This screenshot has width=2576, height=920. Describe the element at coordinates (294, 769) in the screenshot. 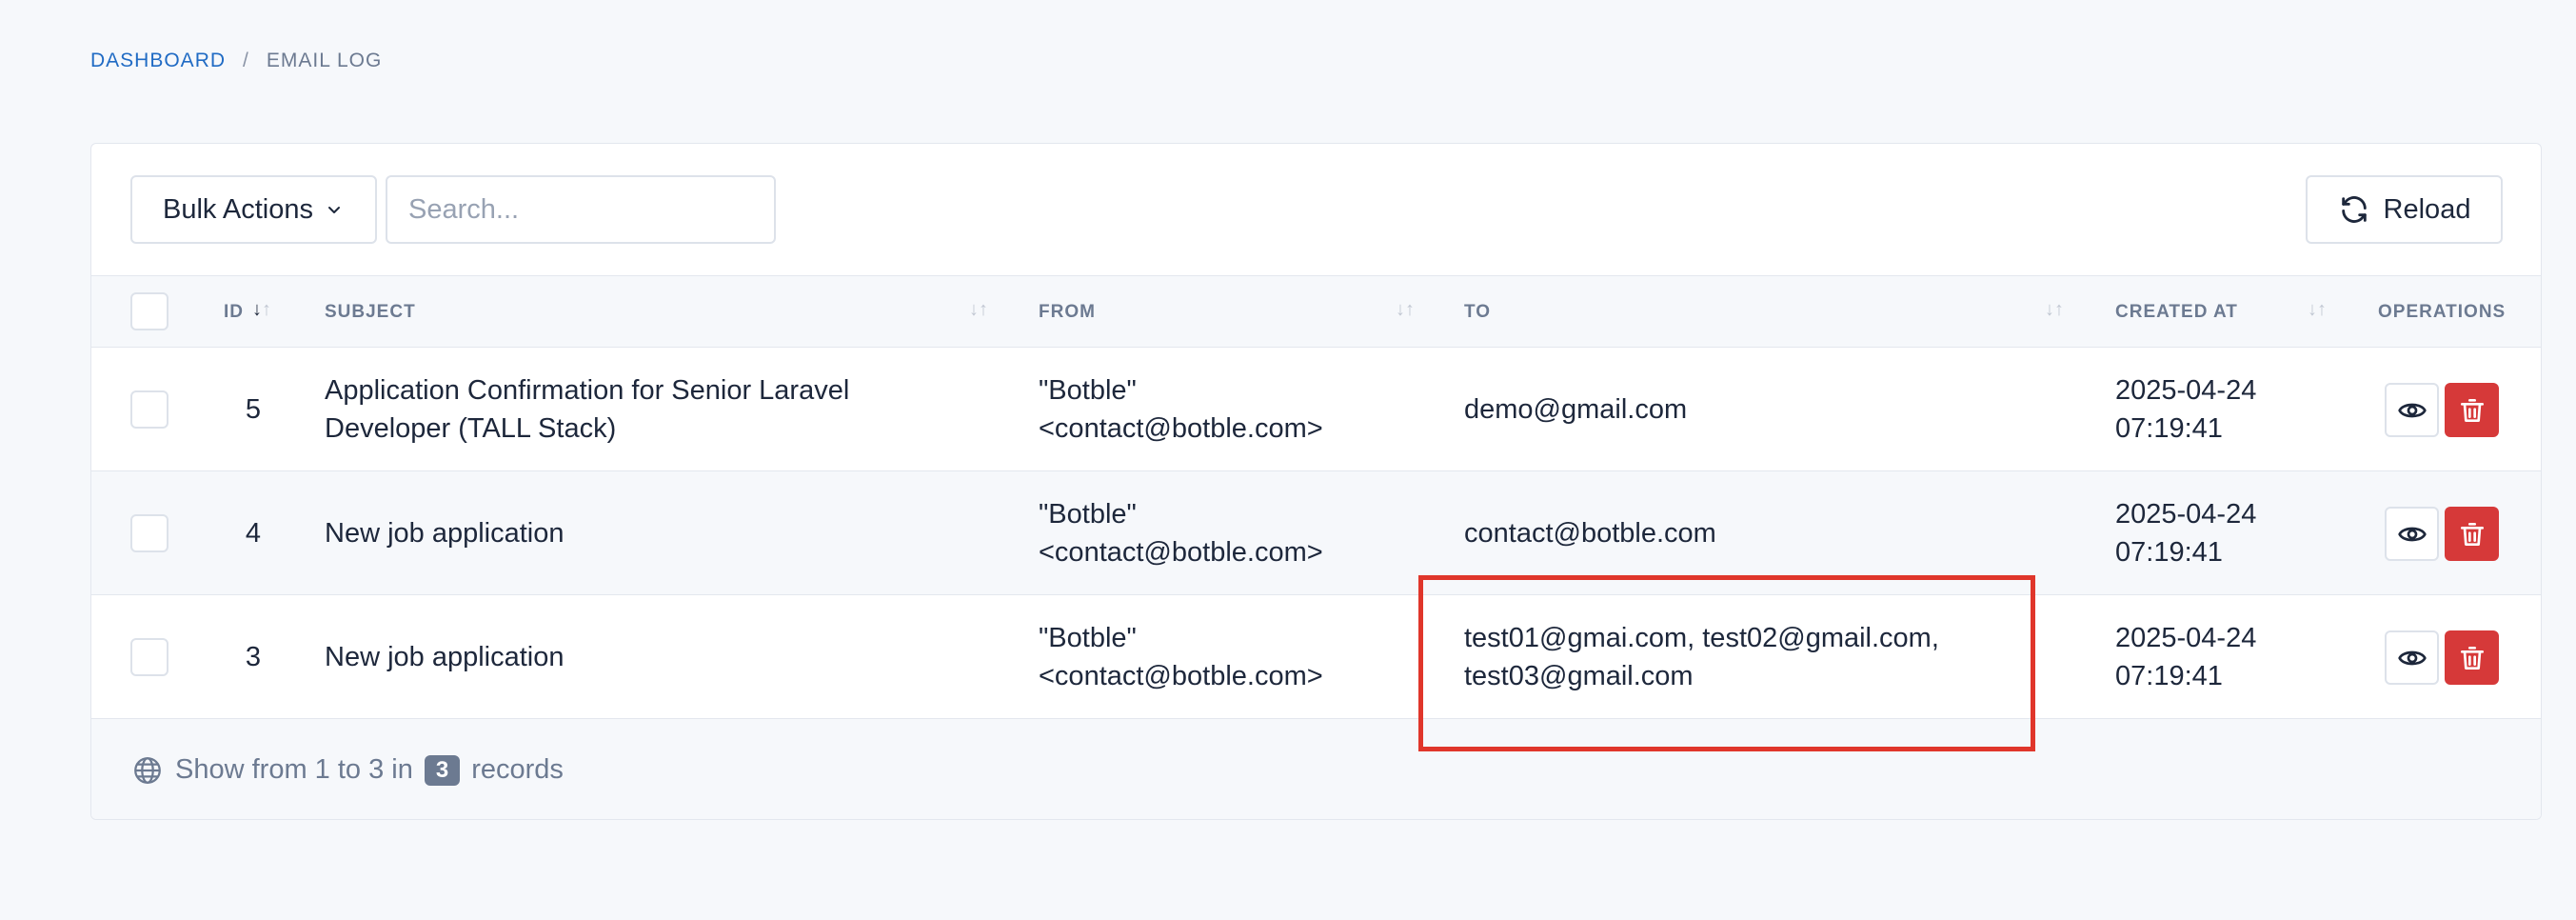

I see `records-summary-prefix: Show from 1 to 3 in` at that location.